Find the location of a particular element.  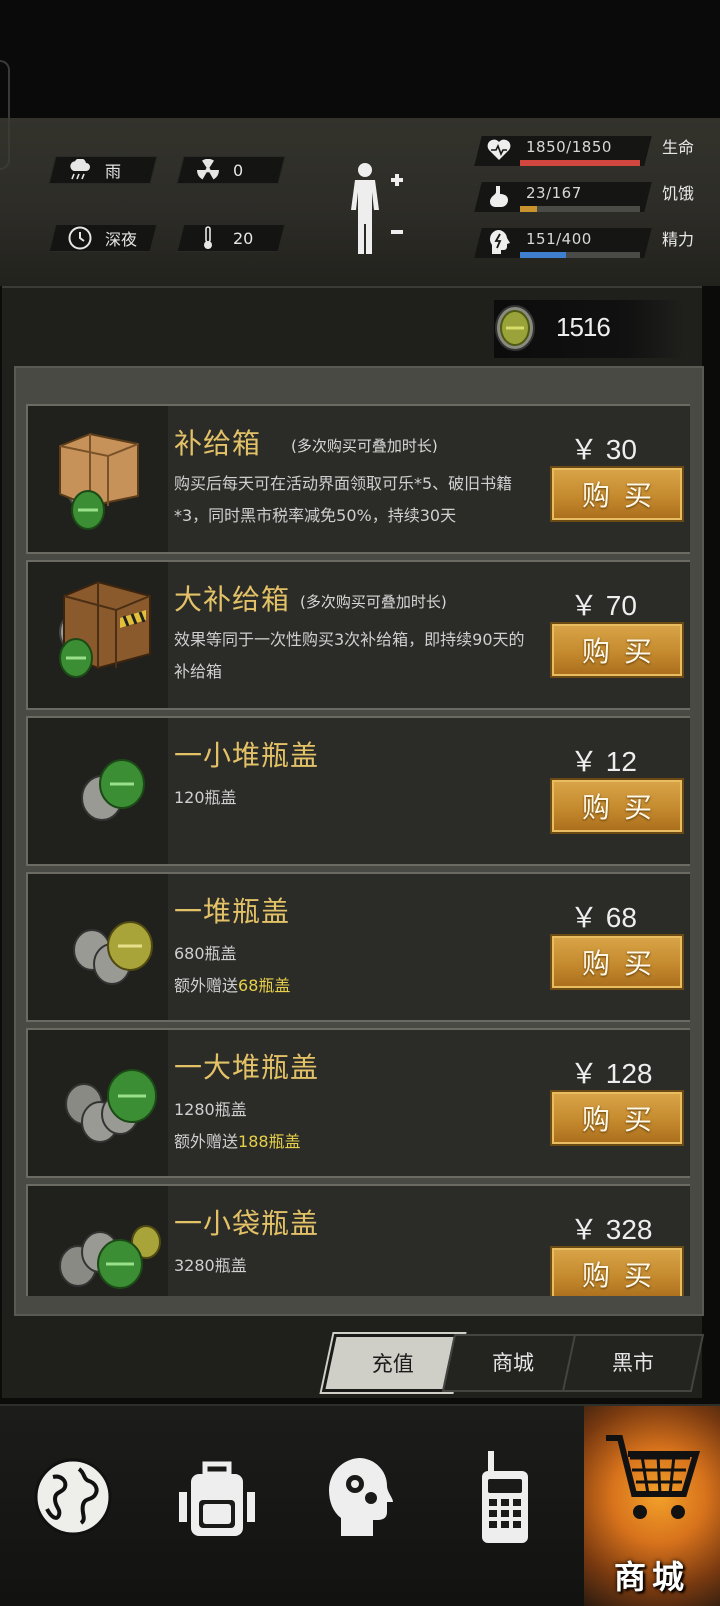

cap-pile-image is located at coordinates (98, 947).